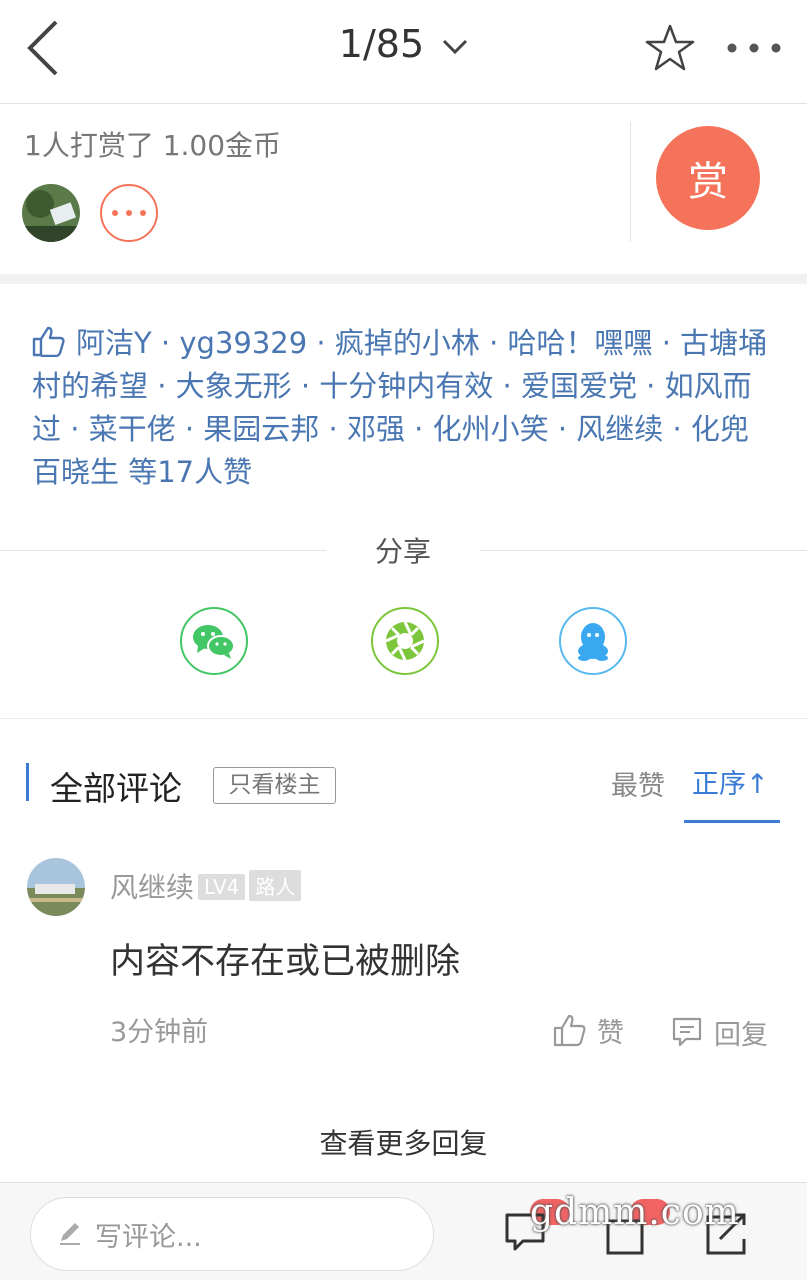  Describe the element at coordinates (274, 785) in the screenshot. I see `op-only-button: 只看楼主` at that location.